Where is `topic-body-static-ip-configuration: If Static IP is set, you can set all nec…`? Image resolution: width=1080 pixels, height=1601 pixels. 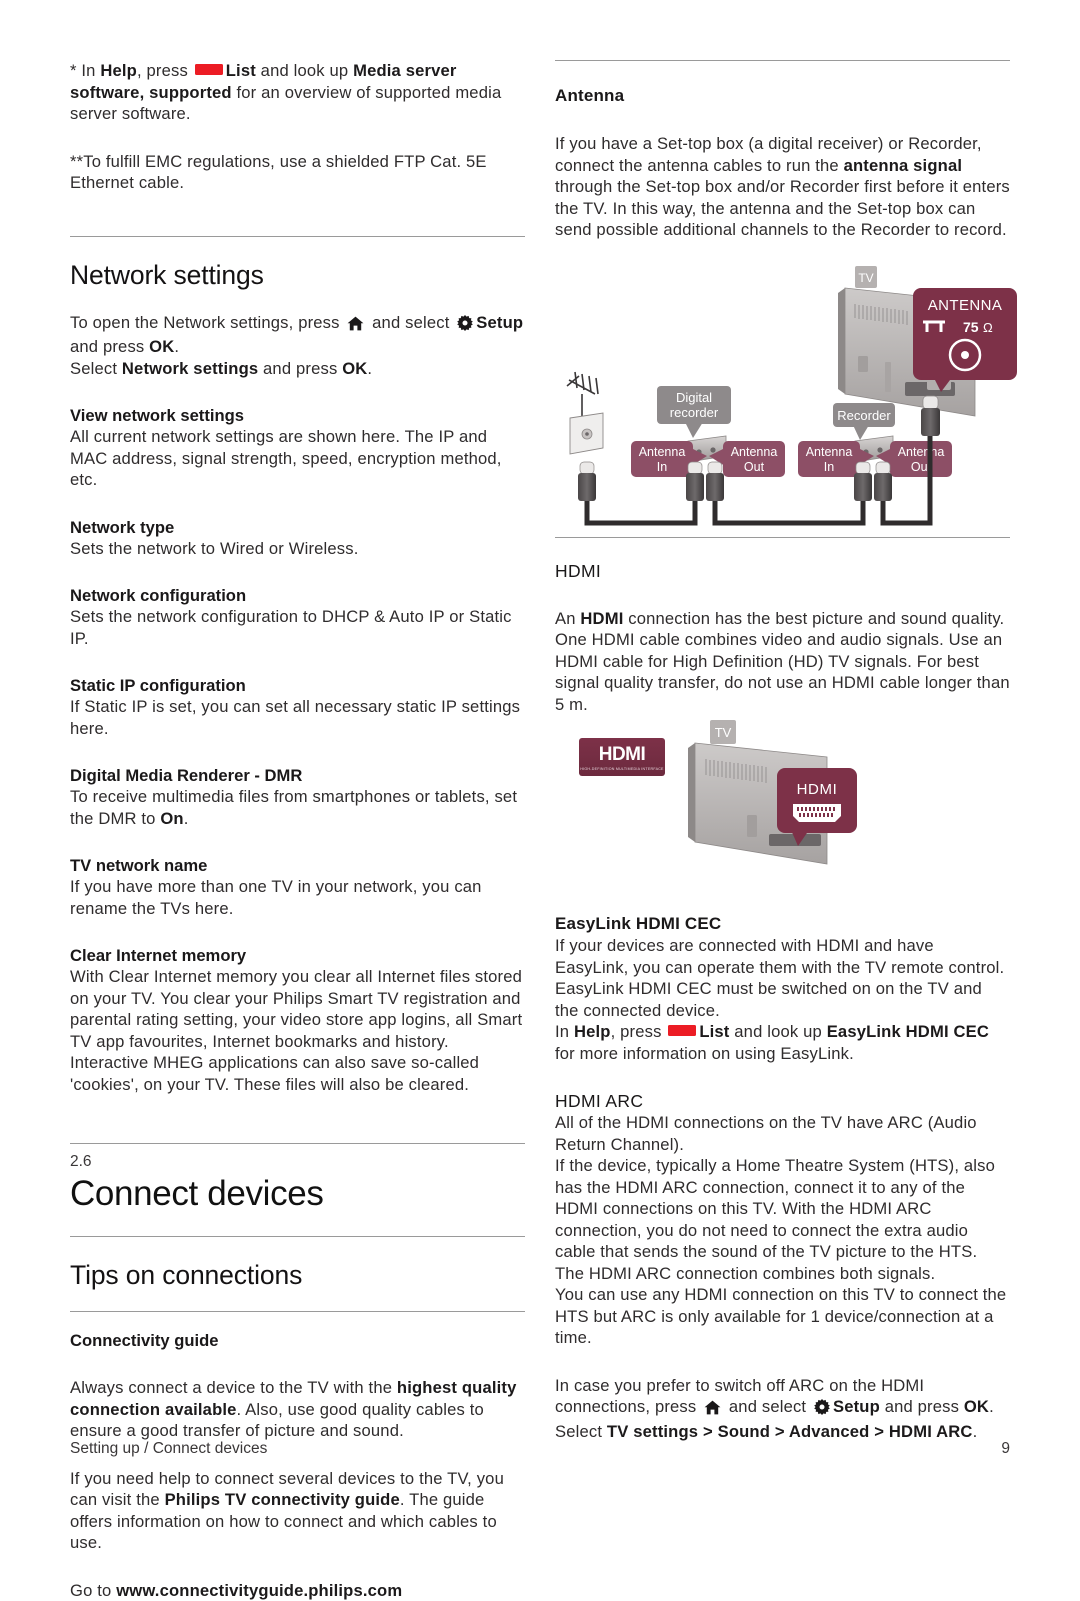 topic-body-static-ip-configuration: If Static IP is set, you can set all nec… is located at coordinates (297, 717).